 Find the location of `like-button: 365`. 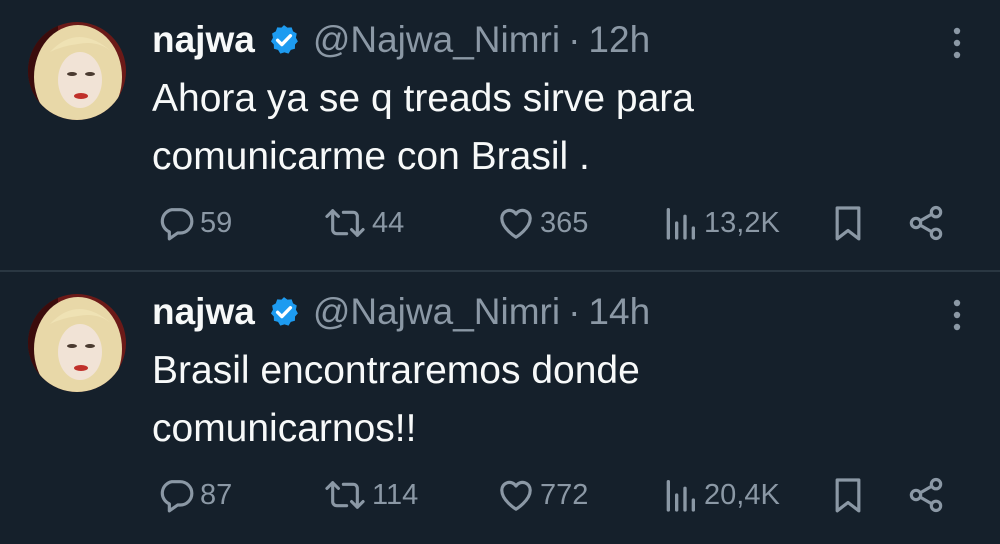

like-button: 365 is located at coordinates (542, 223).